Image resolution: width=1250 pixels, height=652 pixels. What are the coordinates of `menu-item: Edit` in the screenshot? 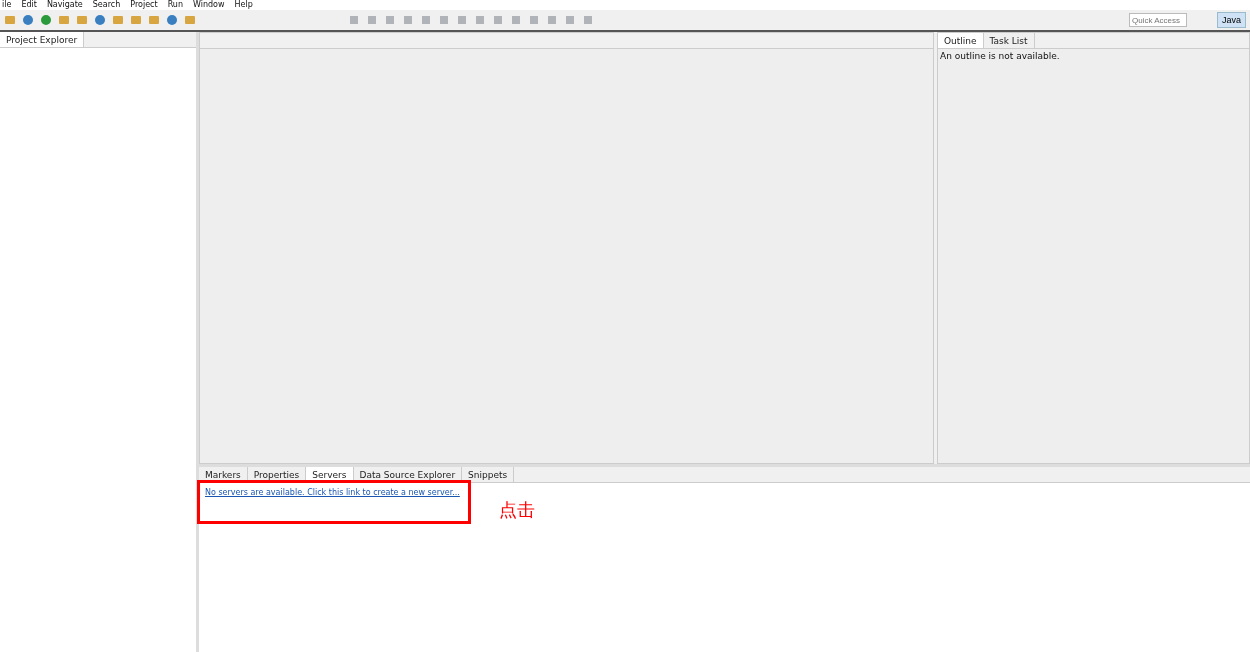 It's located at (29, 5).